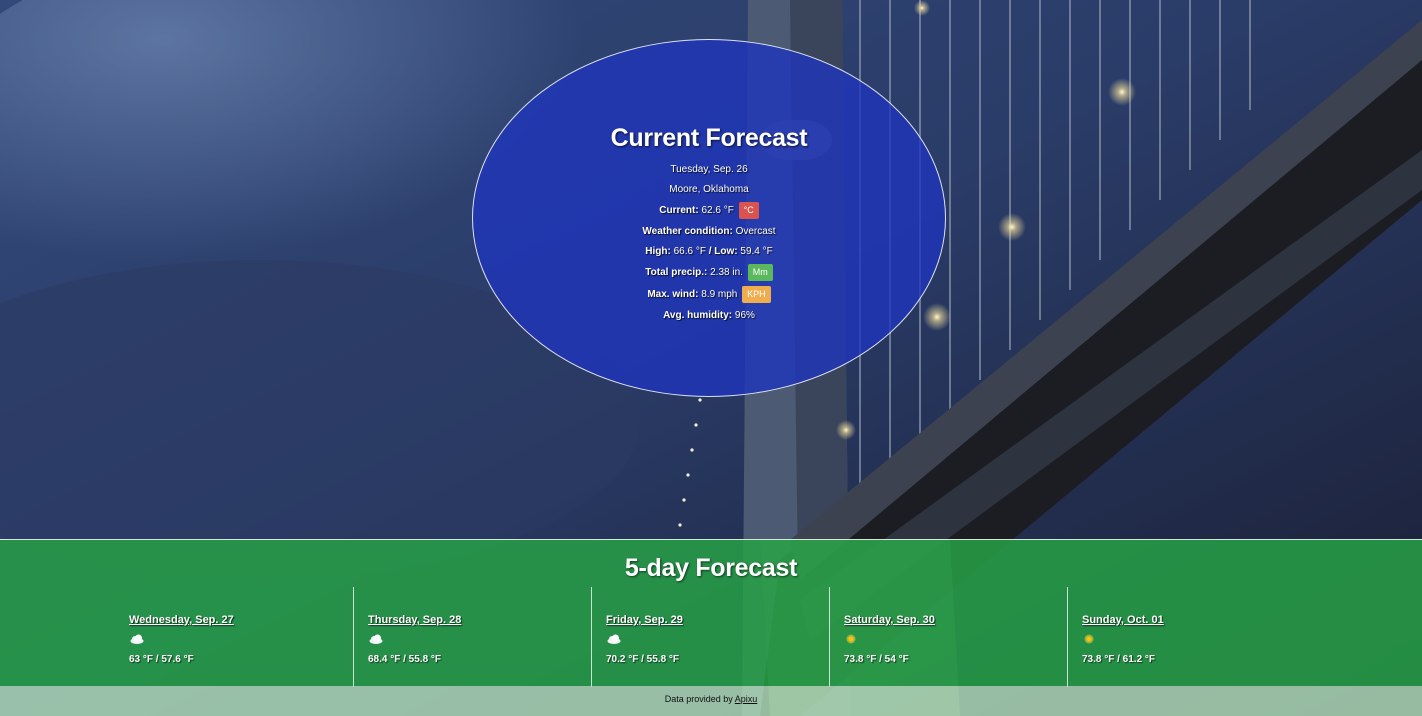  I want to click on day-date: Thursday, Sep. 28, so click(415, 620).